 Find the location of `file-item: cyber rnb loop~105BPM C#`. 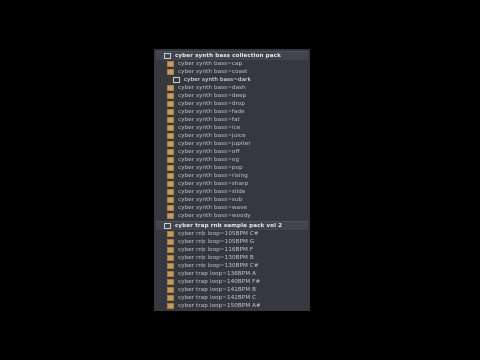

file-item: cyber rnb loop~105BPM C# is located at coordinates (233, 234).